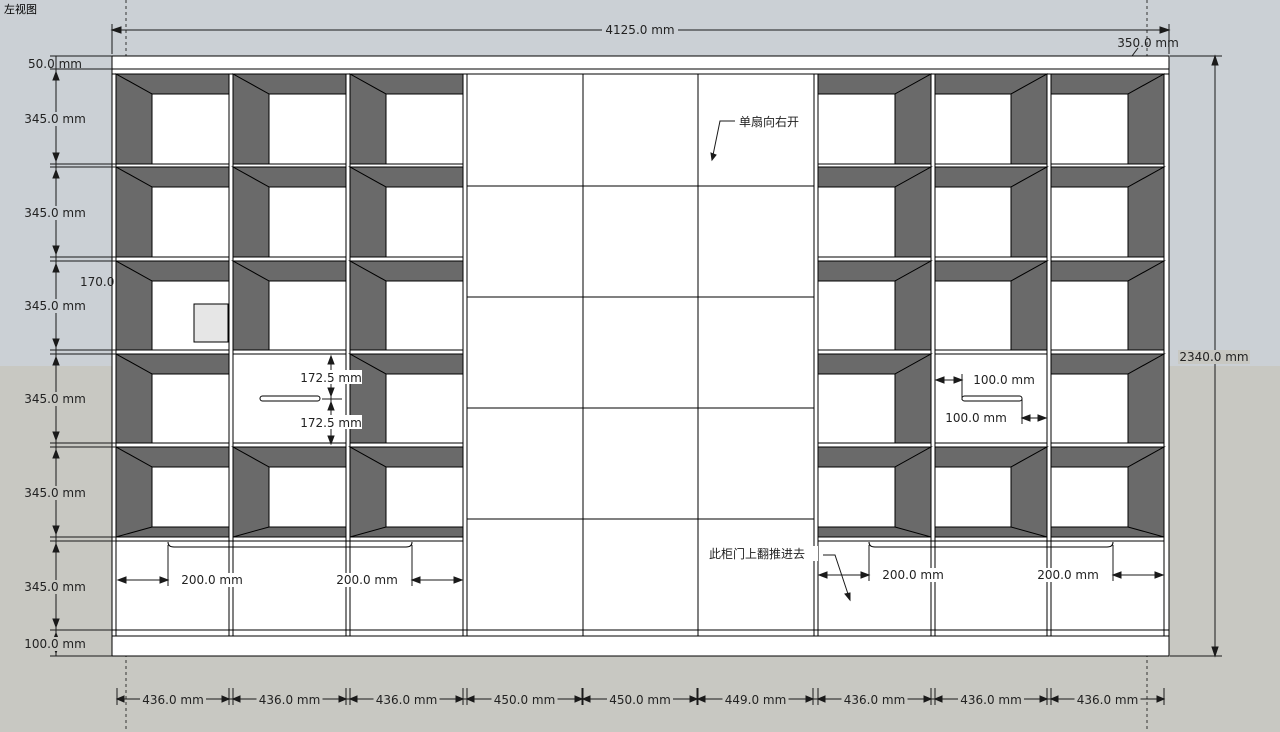 This screenshot has height=732, width=1280. I want to click on dim-row-1: 345.0 mm, so click(55, 119).